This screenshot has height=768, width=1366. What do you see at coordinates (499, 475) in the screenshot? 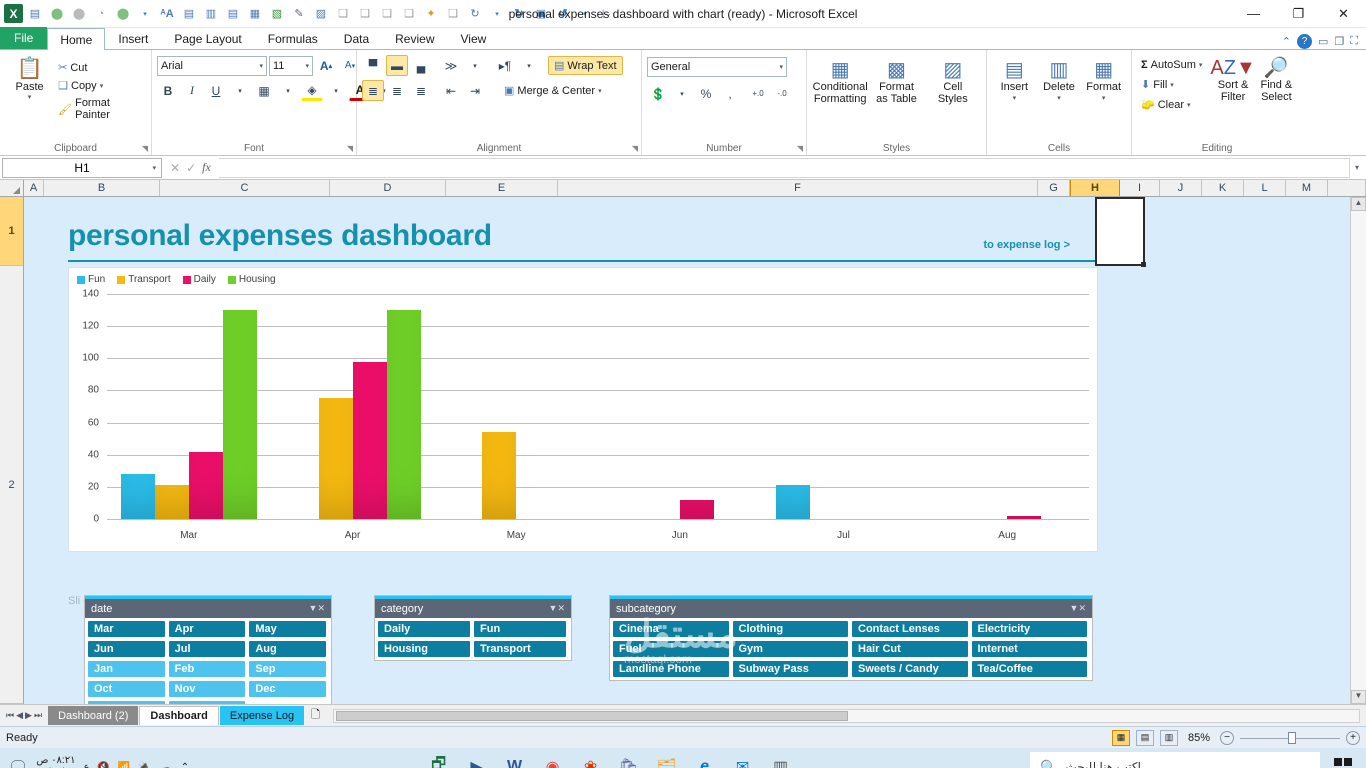
I see `bar-transport-may` at bounding box center [499, 475].